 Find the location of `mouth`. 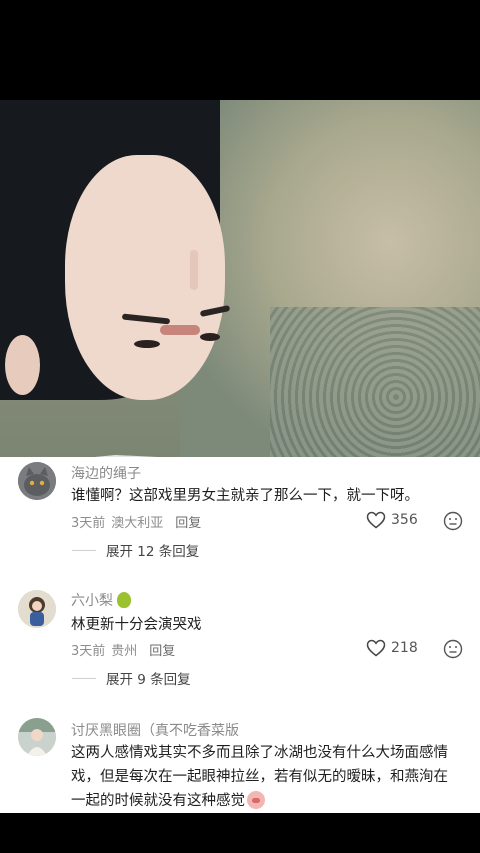

mouth is located at coordinates (180, 330).